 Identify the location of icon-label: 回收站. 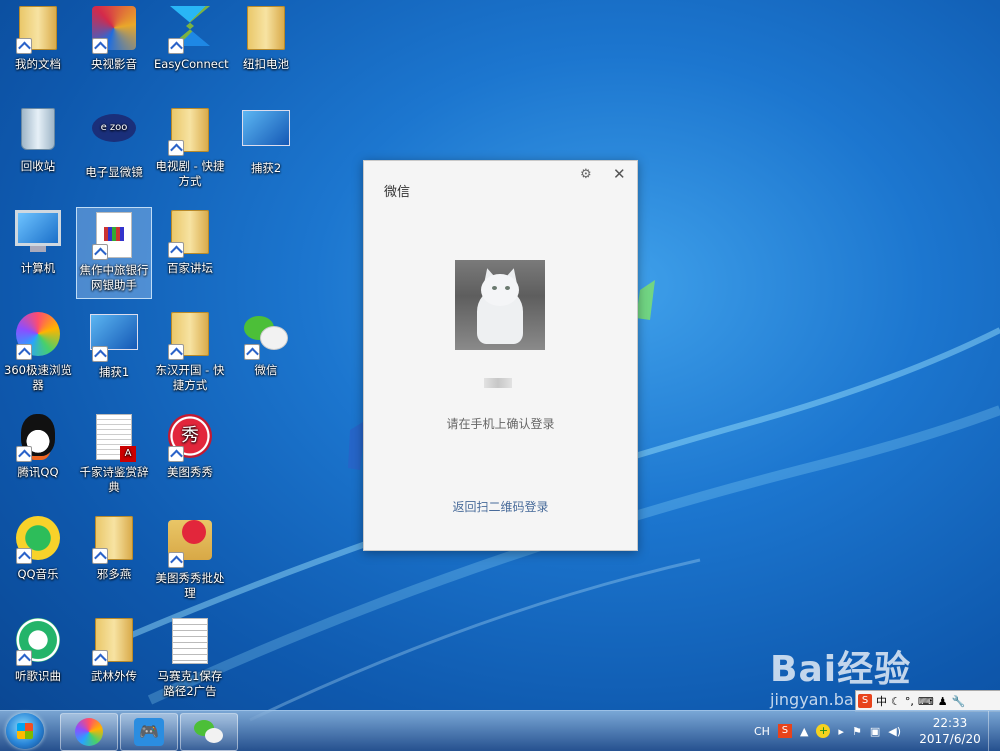
(38, 166).